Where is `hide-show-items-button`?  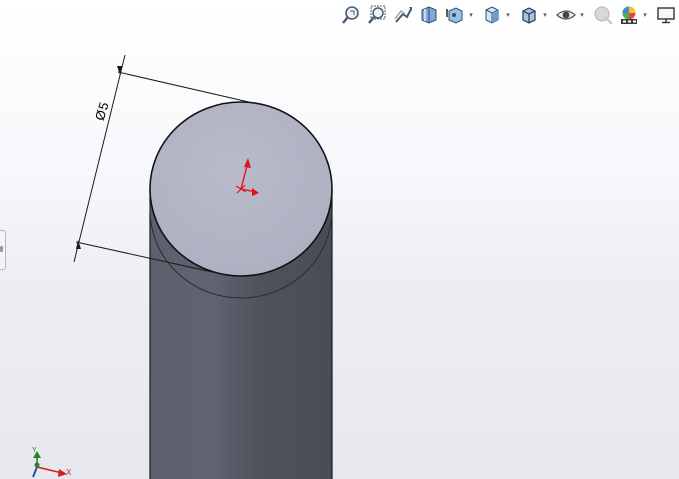 hide-show-items-button is located at coordinates (566, 15).